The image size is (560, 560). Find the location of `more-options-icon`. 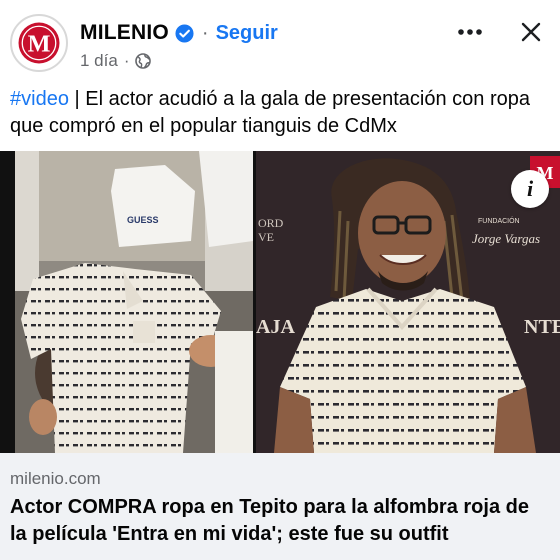

more-options-icon is located at coordinates (470, 32).